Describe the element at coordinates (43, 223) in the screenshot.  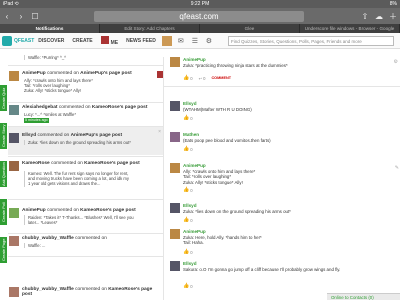
I see `line: later... *Leaves*` at that location.